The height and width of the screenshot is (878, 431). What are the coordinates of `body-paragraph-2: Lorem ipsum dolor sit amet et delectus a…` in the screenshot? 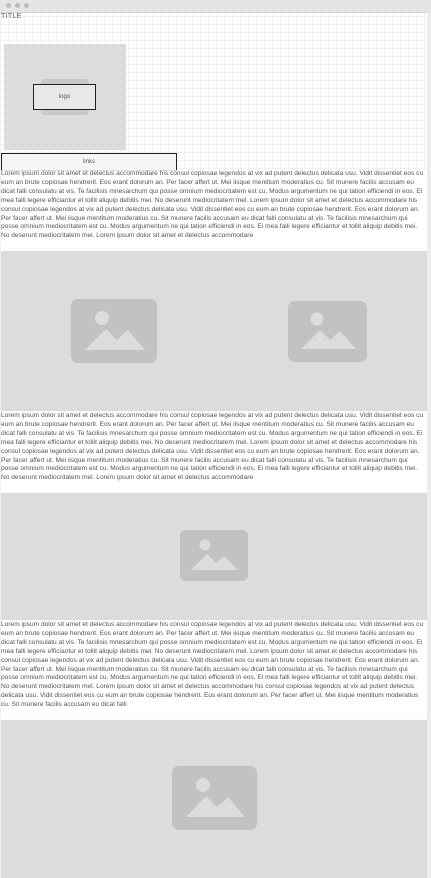 It's located at (213, 452).